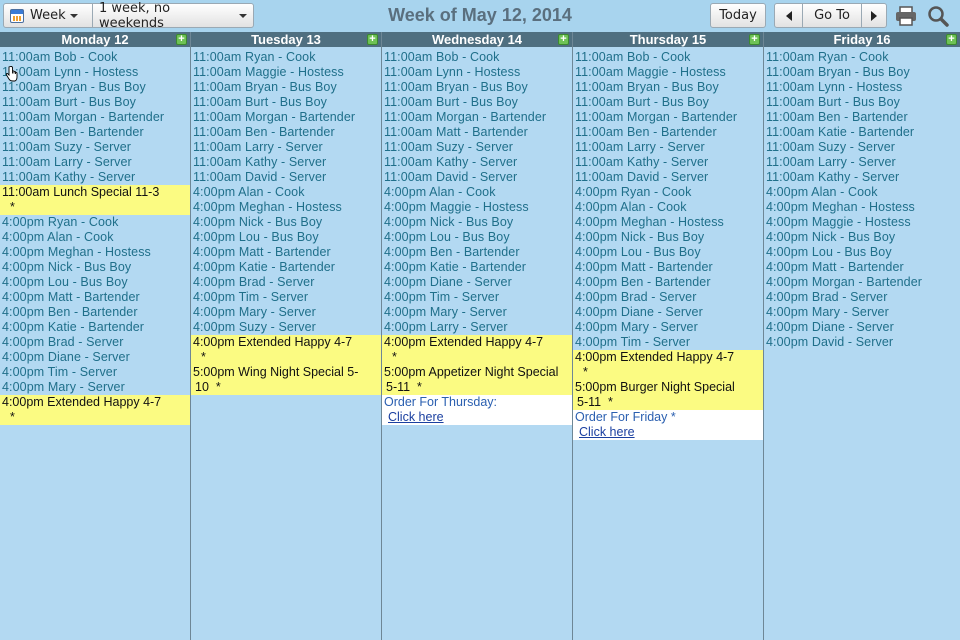 The height and width of the screenshot is (640, 960). Describe the element at coordinates (862, 342) in the screenshot. I see `event: 4:00pm David - Server` at that location.